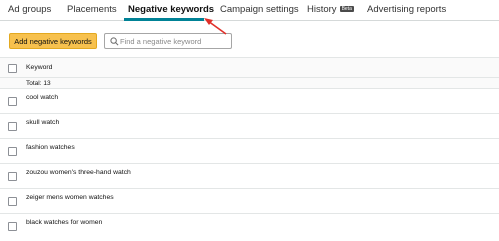 The height and width of the screenshot is (241, 499). Describe the element at coordinates (29, 9) in the screenshot. I see `tab-ad-groups: Ad groups` at that location.